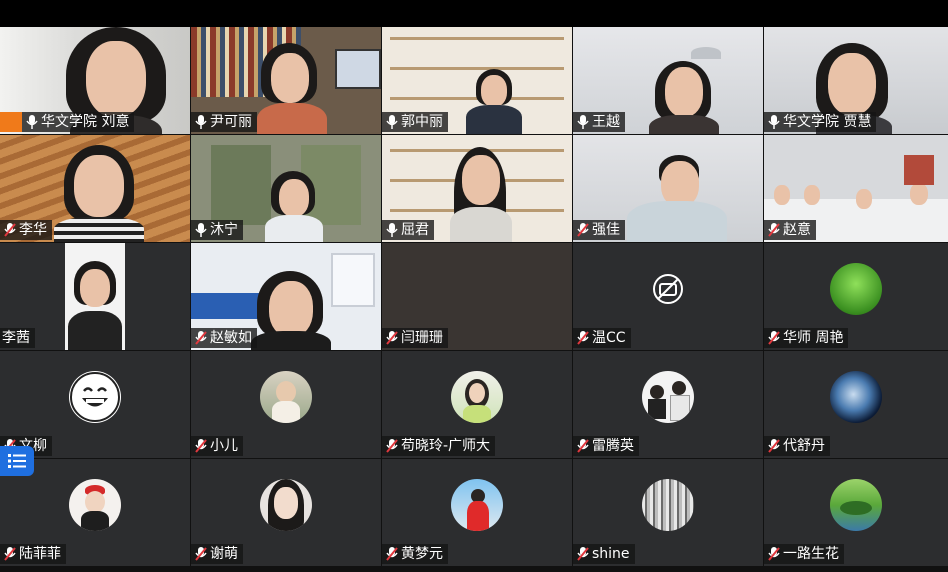 This screenshot has height=572, width=948. What do you see at coordinates (474, 13) in the screenshot?
I see `top-bar` at bounding box center [474, 13].